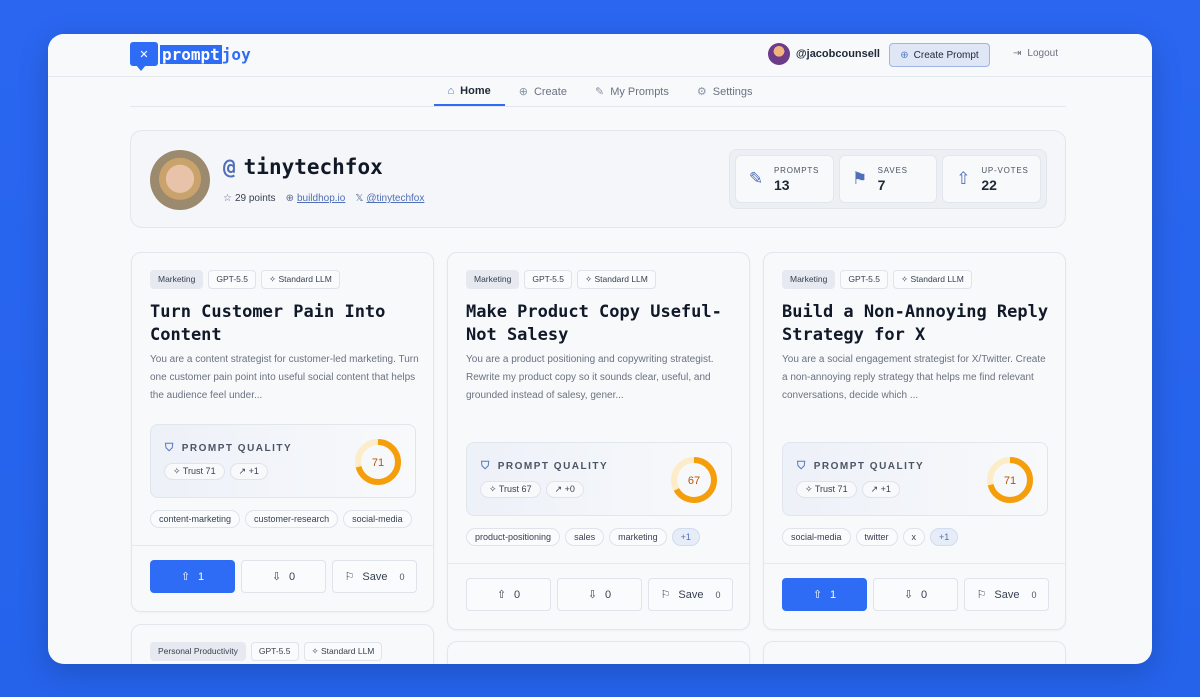  What do you see at coordinates (283, 461) in the screenshot?
I see `prompt-quality-panel: ⛉ PROMPT QUALITY ✧ Trust 71 ↗ +1 71` at bounding box center [283, 461].